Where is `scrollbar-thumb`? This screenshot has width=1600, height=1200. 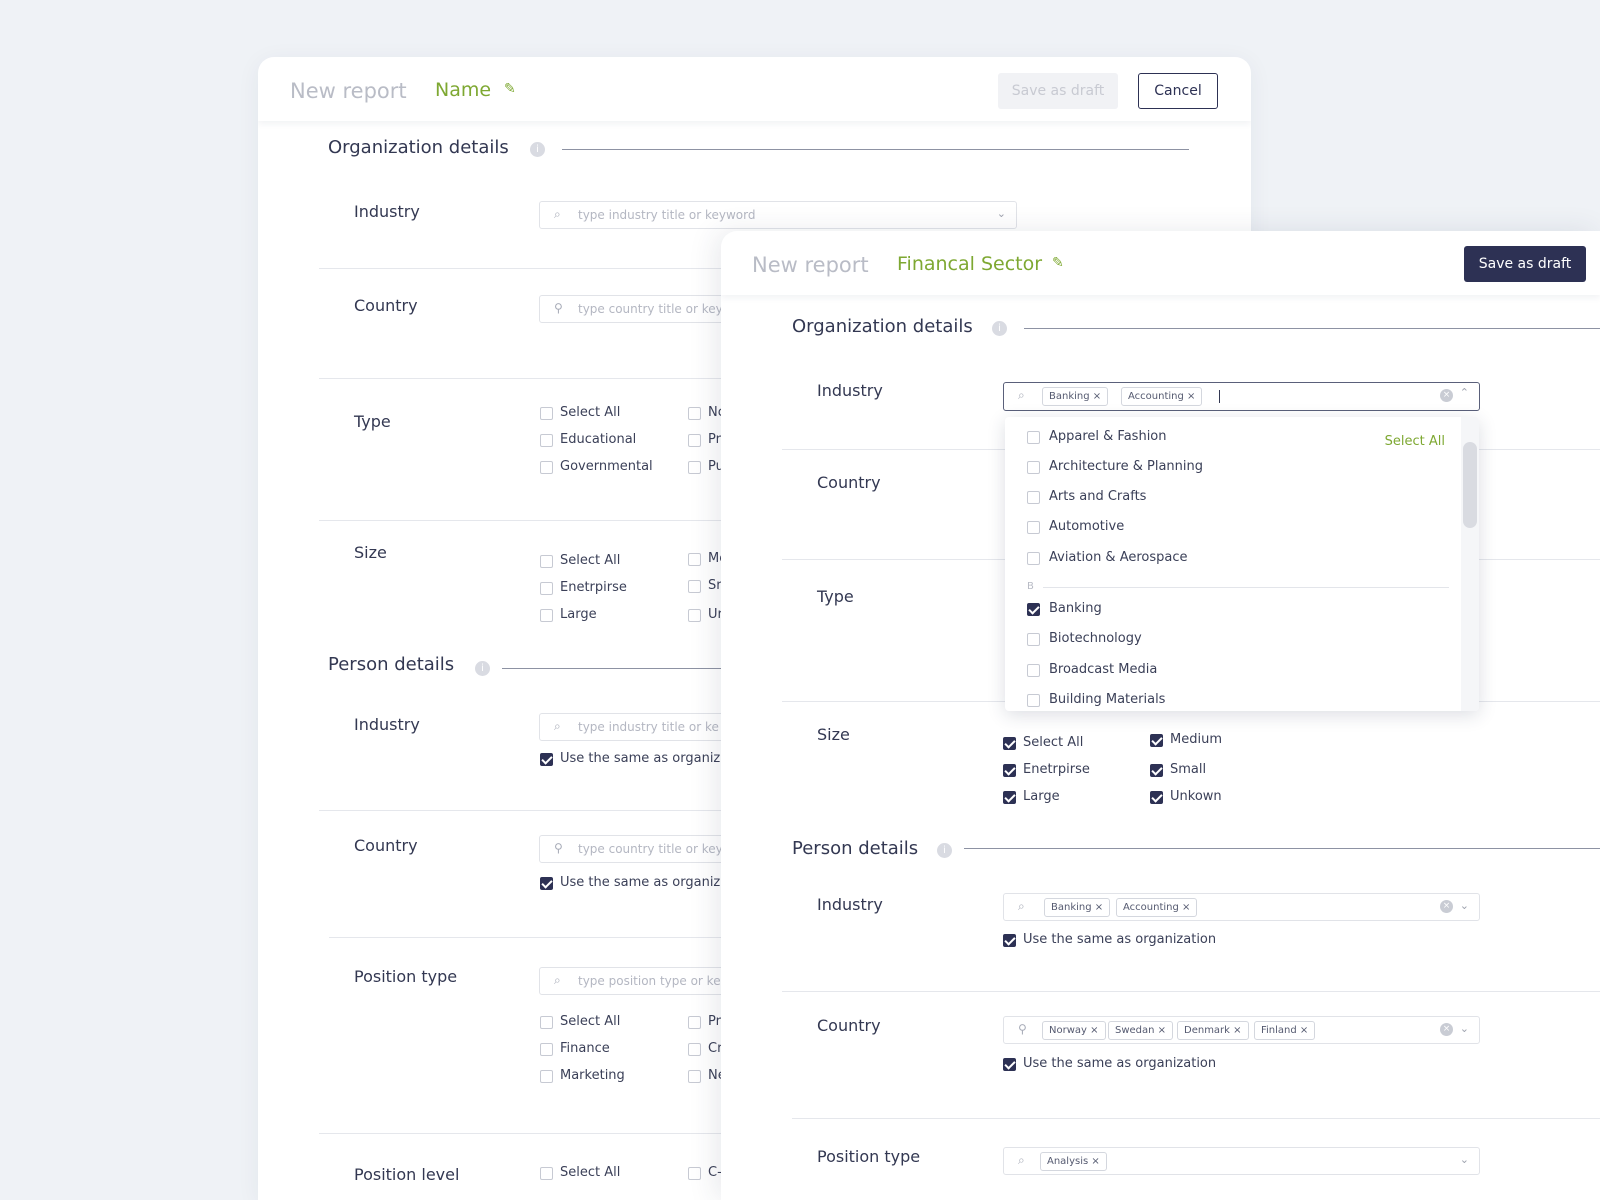
scrollbar-thumb is located at coordinates (1470, 485).